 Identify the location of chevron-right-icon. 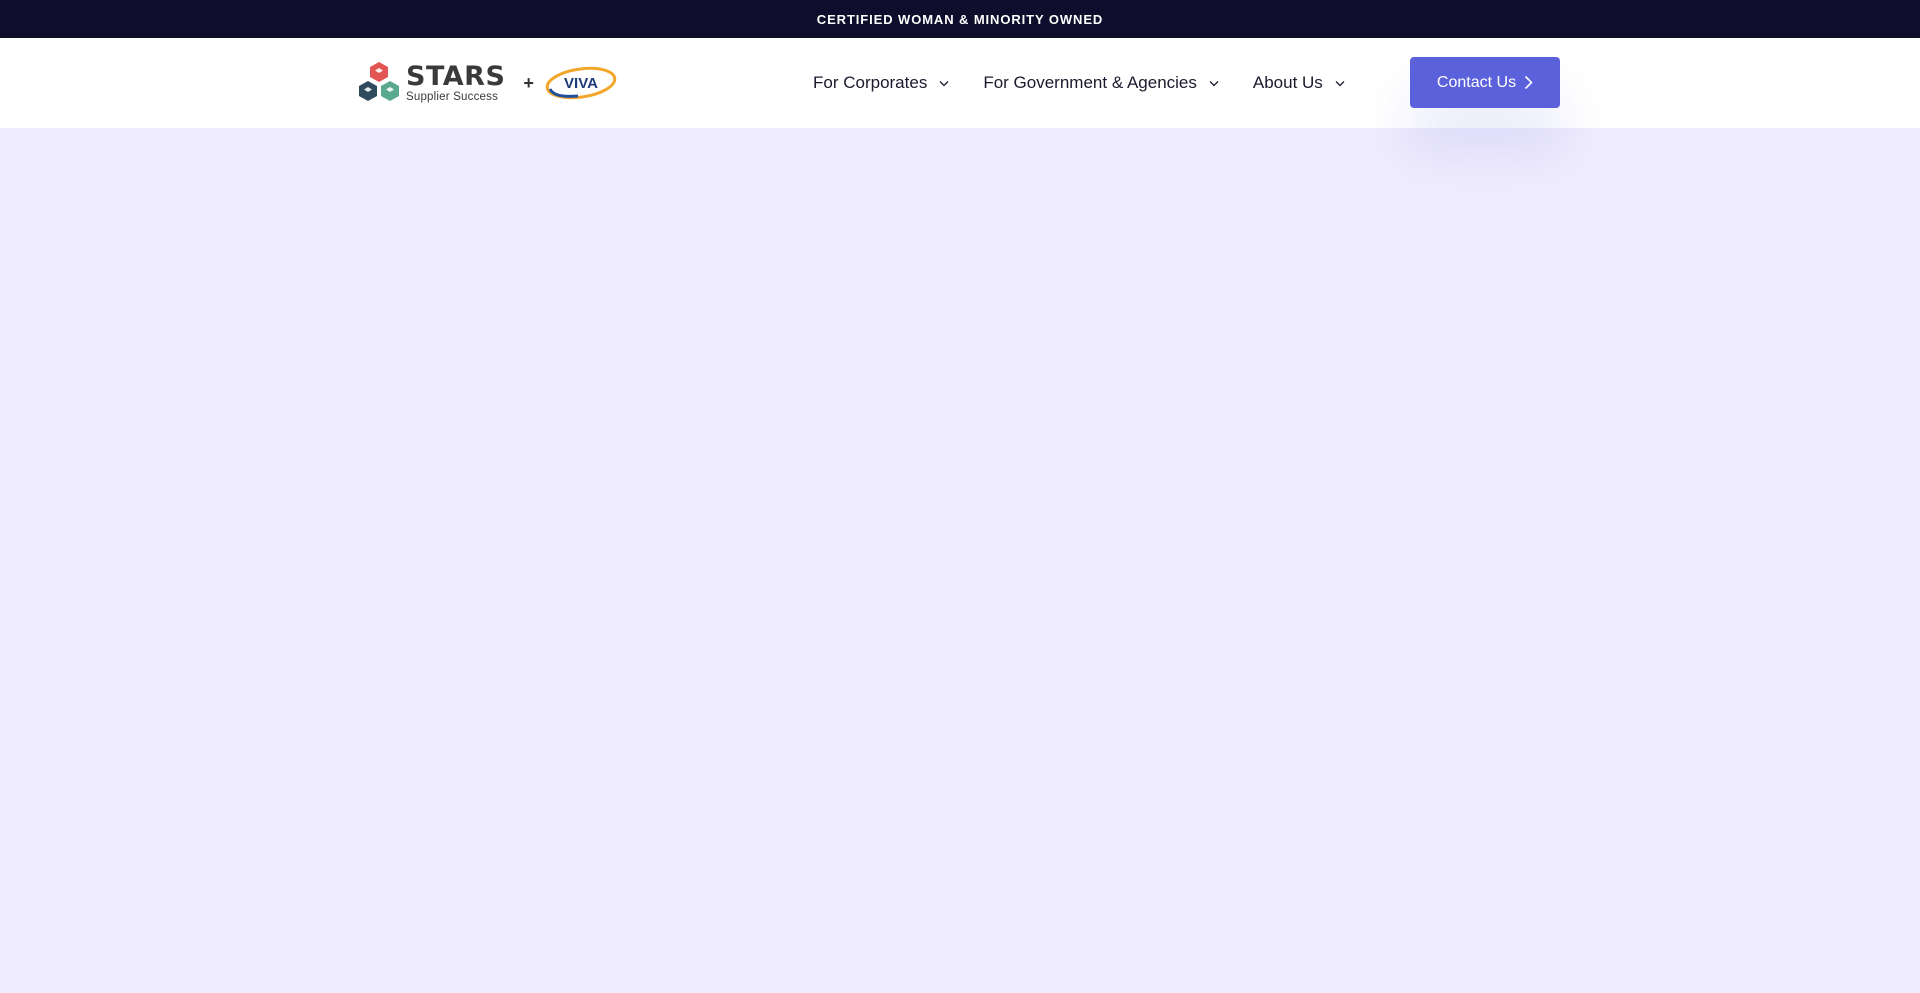
(1528, 82).